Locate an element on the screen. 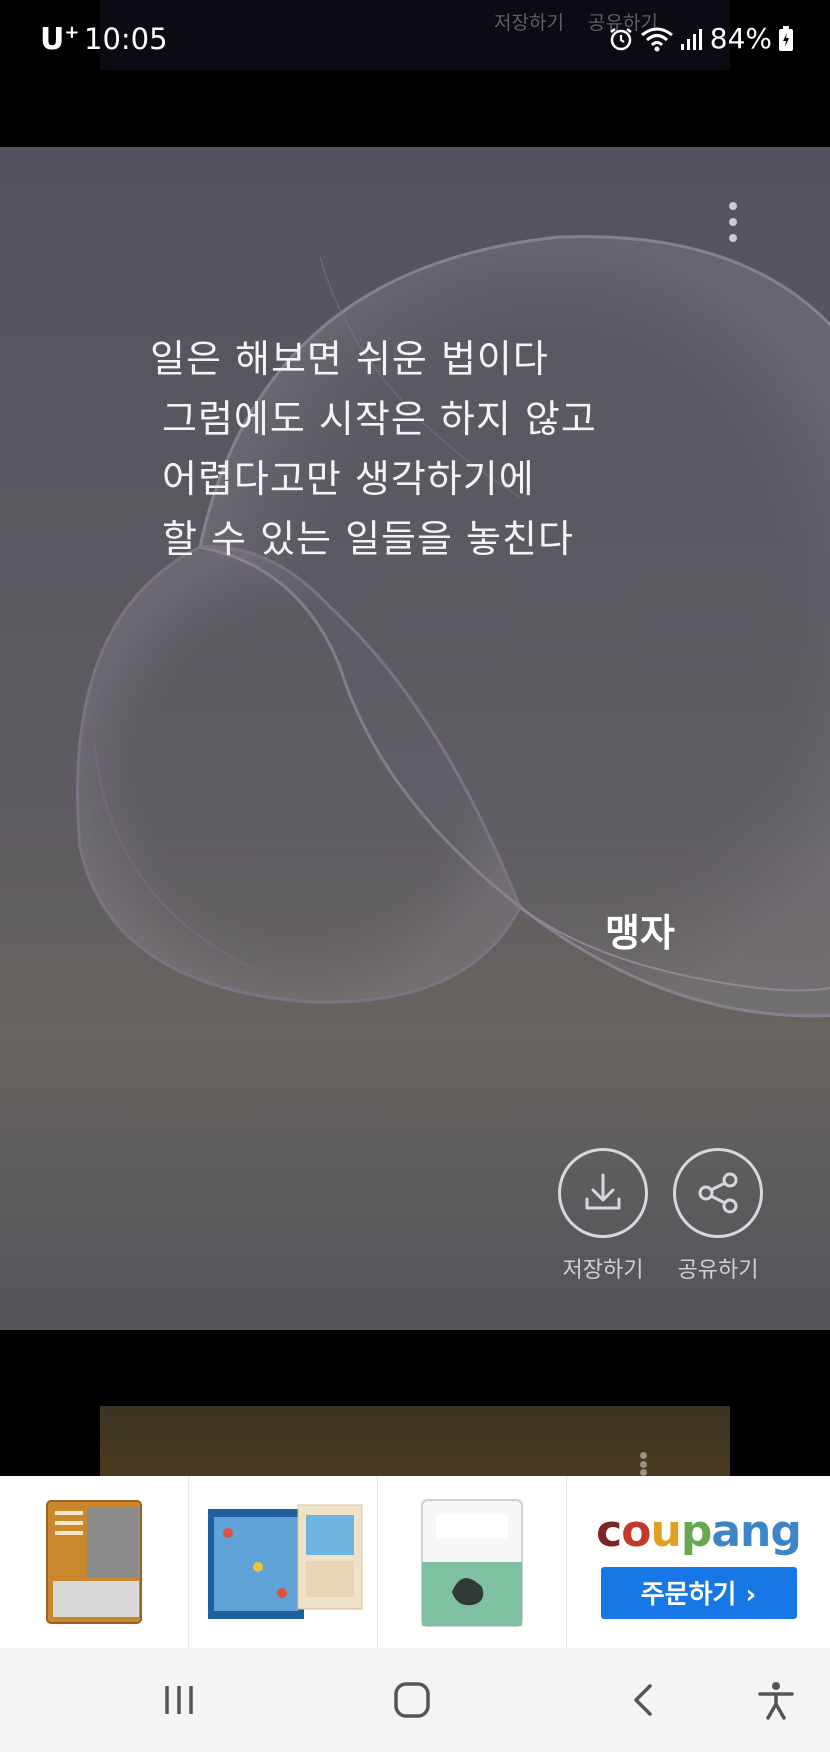  coupang-logo: coupang is located at coordinates (699, 1531).